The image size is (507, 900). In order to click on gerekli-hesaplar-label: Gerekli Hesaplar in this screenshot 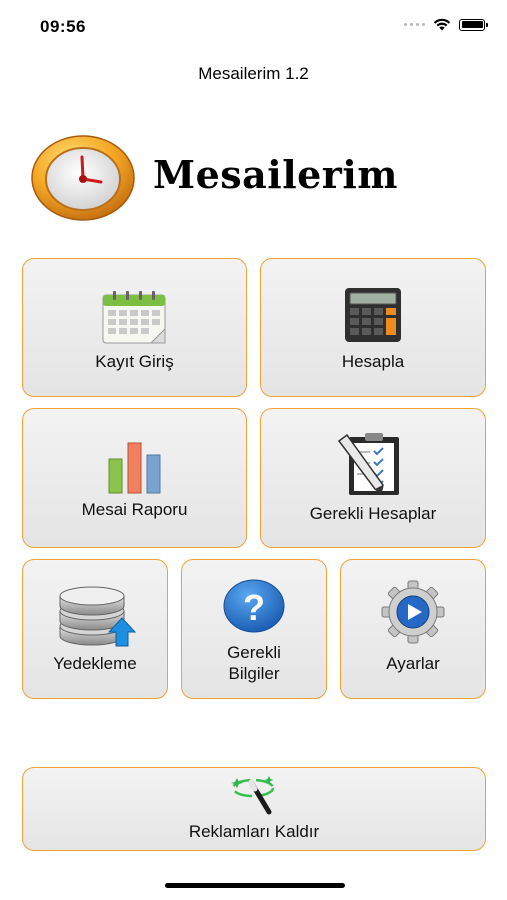, I will do `click(373, 513)`.